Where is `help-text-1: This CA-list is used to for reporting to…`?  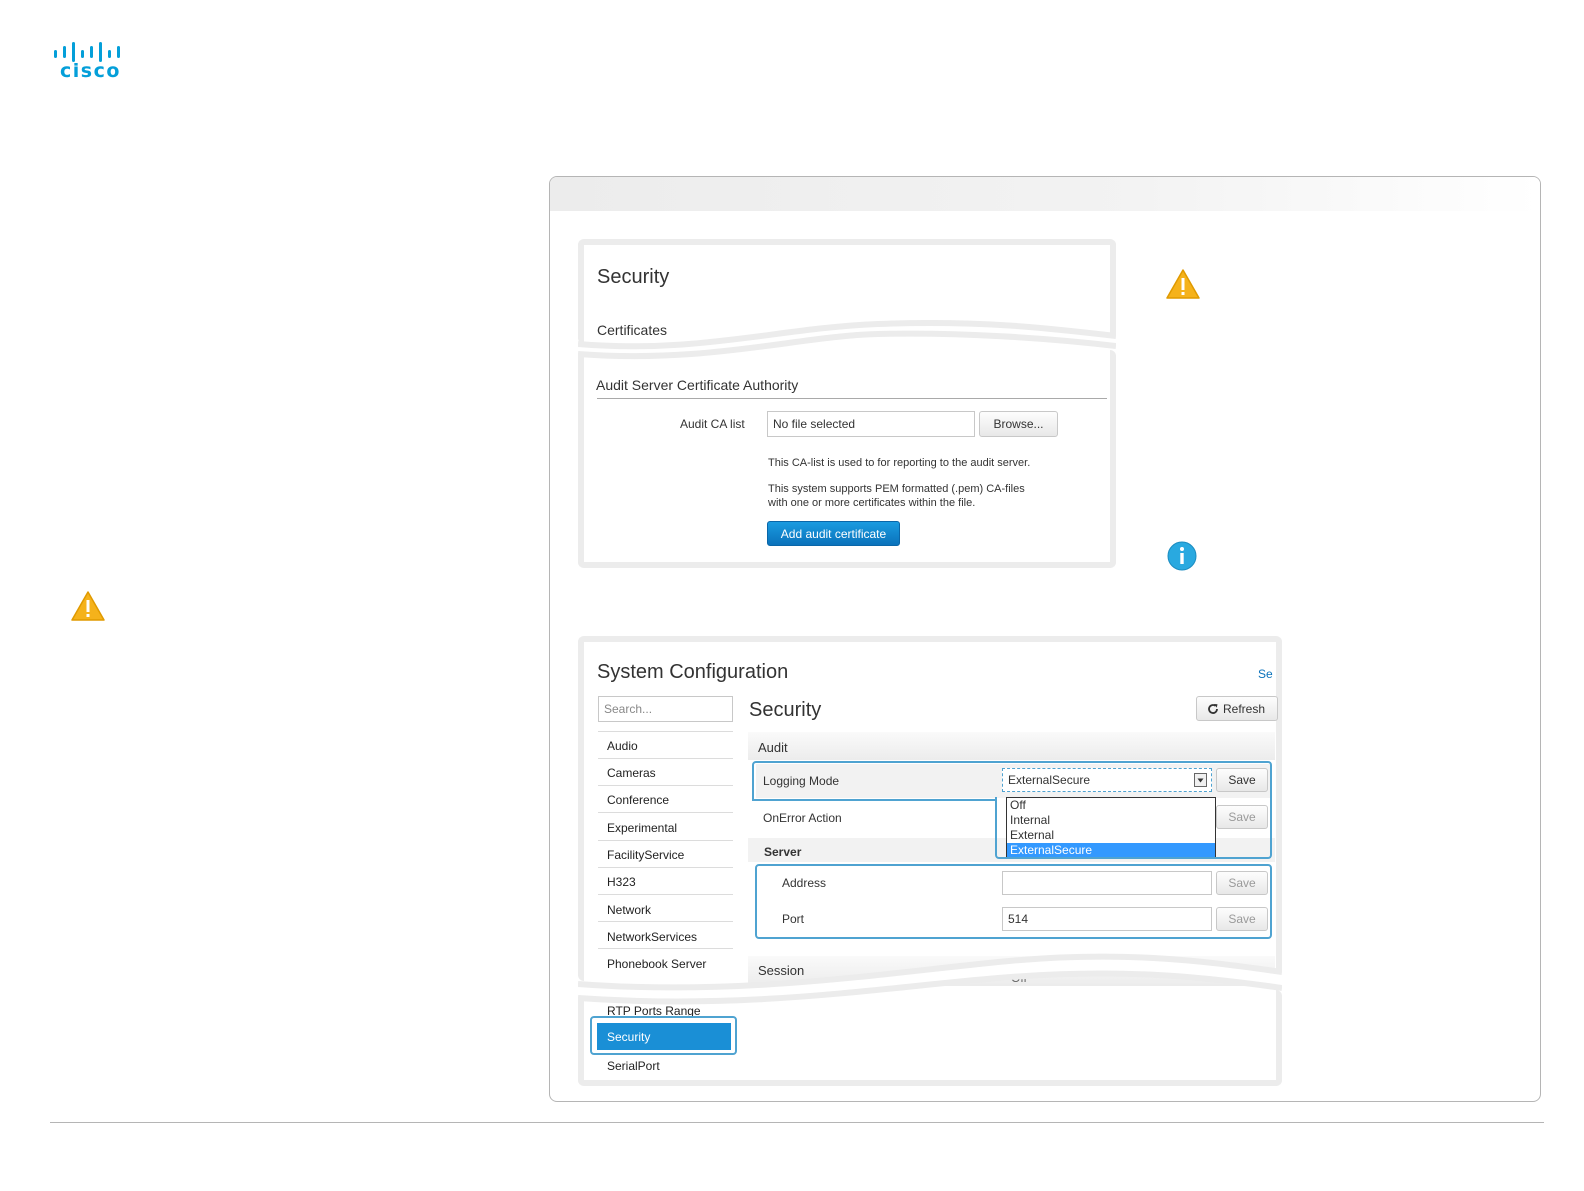
help-text-1: This CA-list is used to for reporting to… is located at coordinates (899, 463).